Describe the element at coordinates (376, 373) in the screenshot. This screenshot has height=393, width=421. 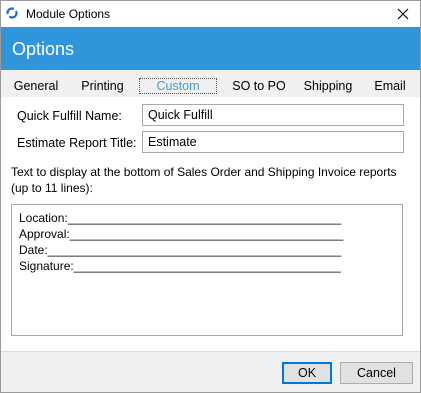
I see `cancel-button: Cancel` at that location.